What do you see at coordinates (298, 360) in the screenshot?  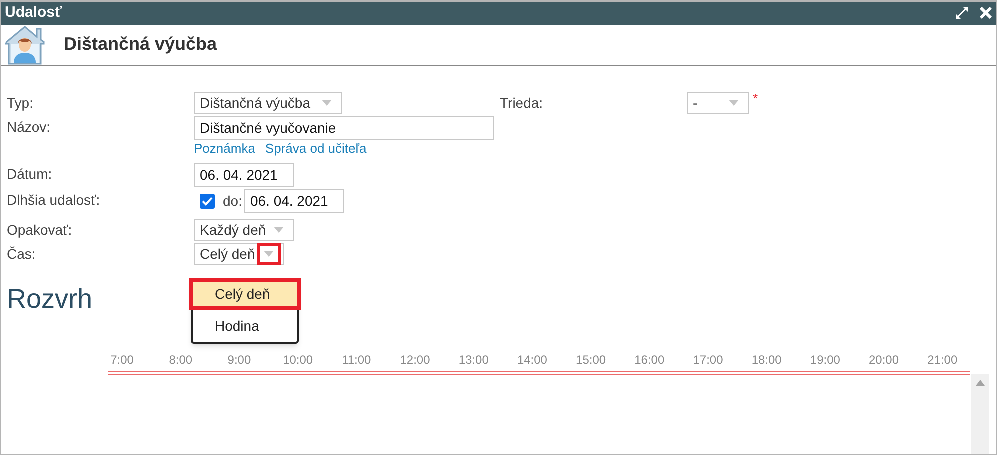 I see `hour-label: 10:00` at bounding box center [298, 360].